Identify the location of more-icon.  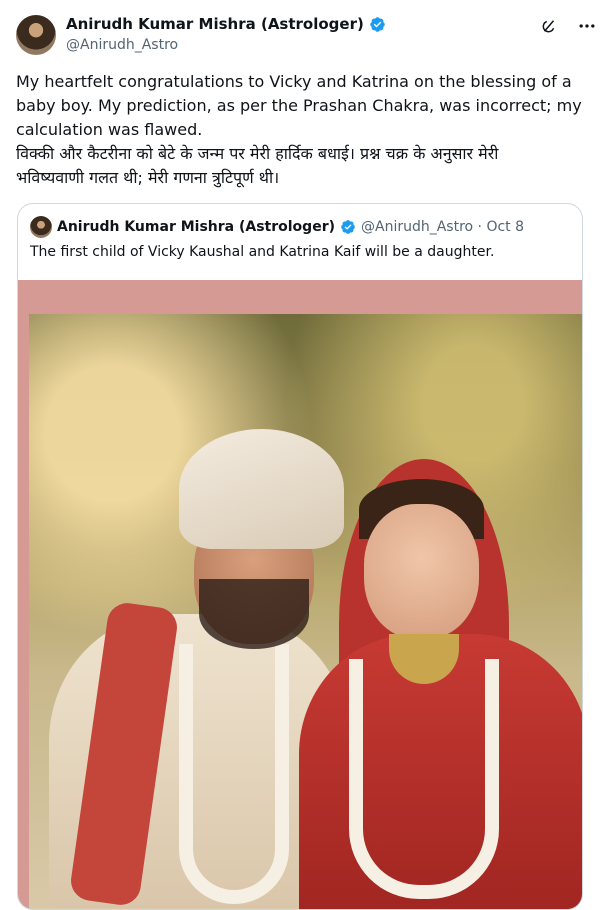
(587, 26).